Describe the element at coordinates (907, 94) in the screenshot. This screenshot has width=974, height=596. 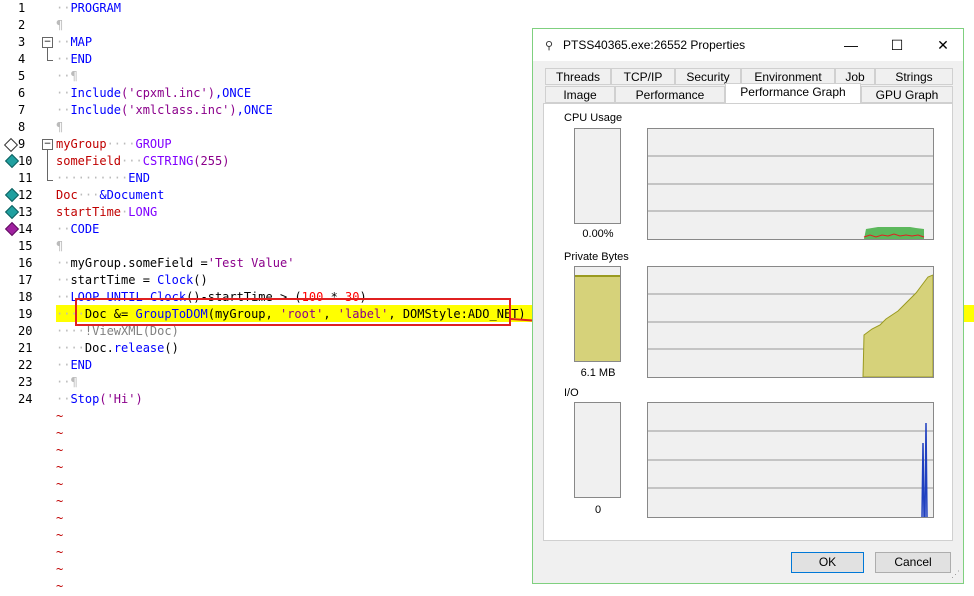
I see `tab-gpu-graph: GPU Graph` at that location.